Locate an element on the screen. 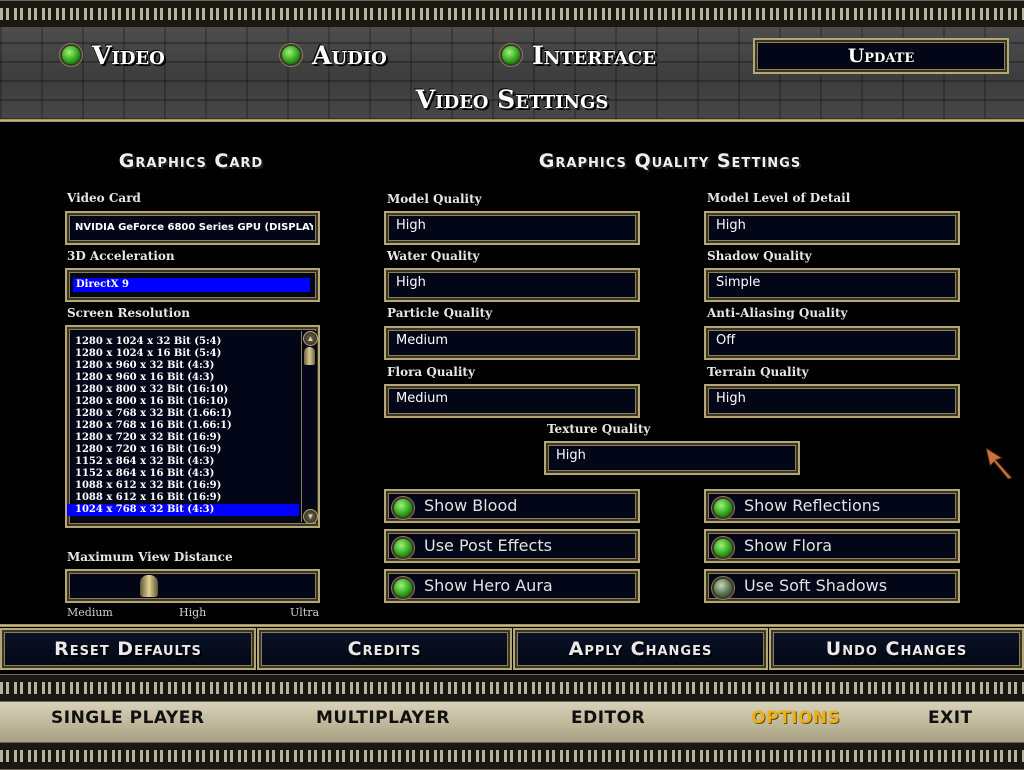  antialiasing-quality-select: Off is located at coordinates (832, 343).